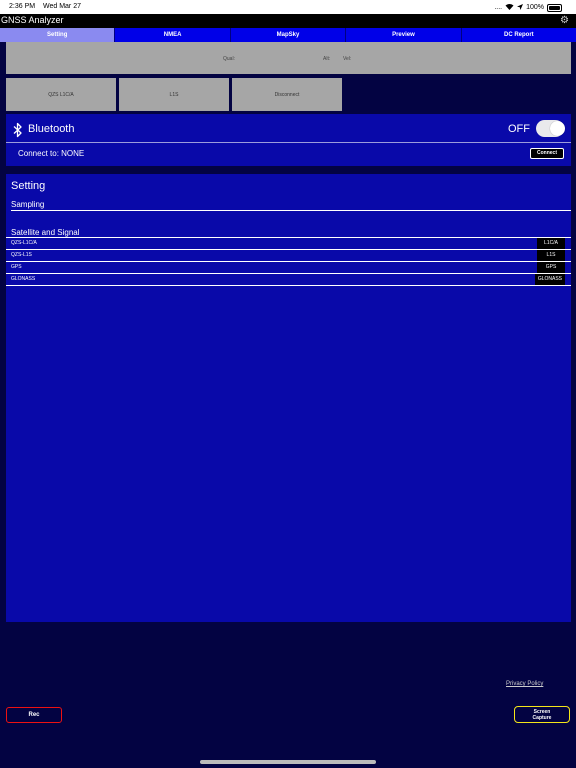 The width and height of the screenshot is (576, 768). I want to click on signal-selector: L1S, so click(551, 255).